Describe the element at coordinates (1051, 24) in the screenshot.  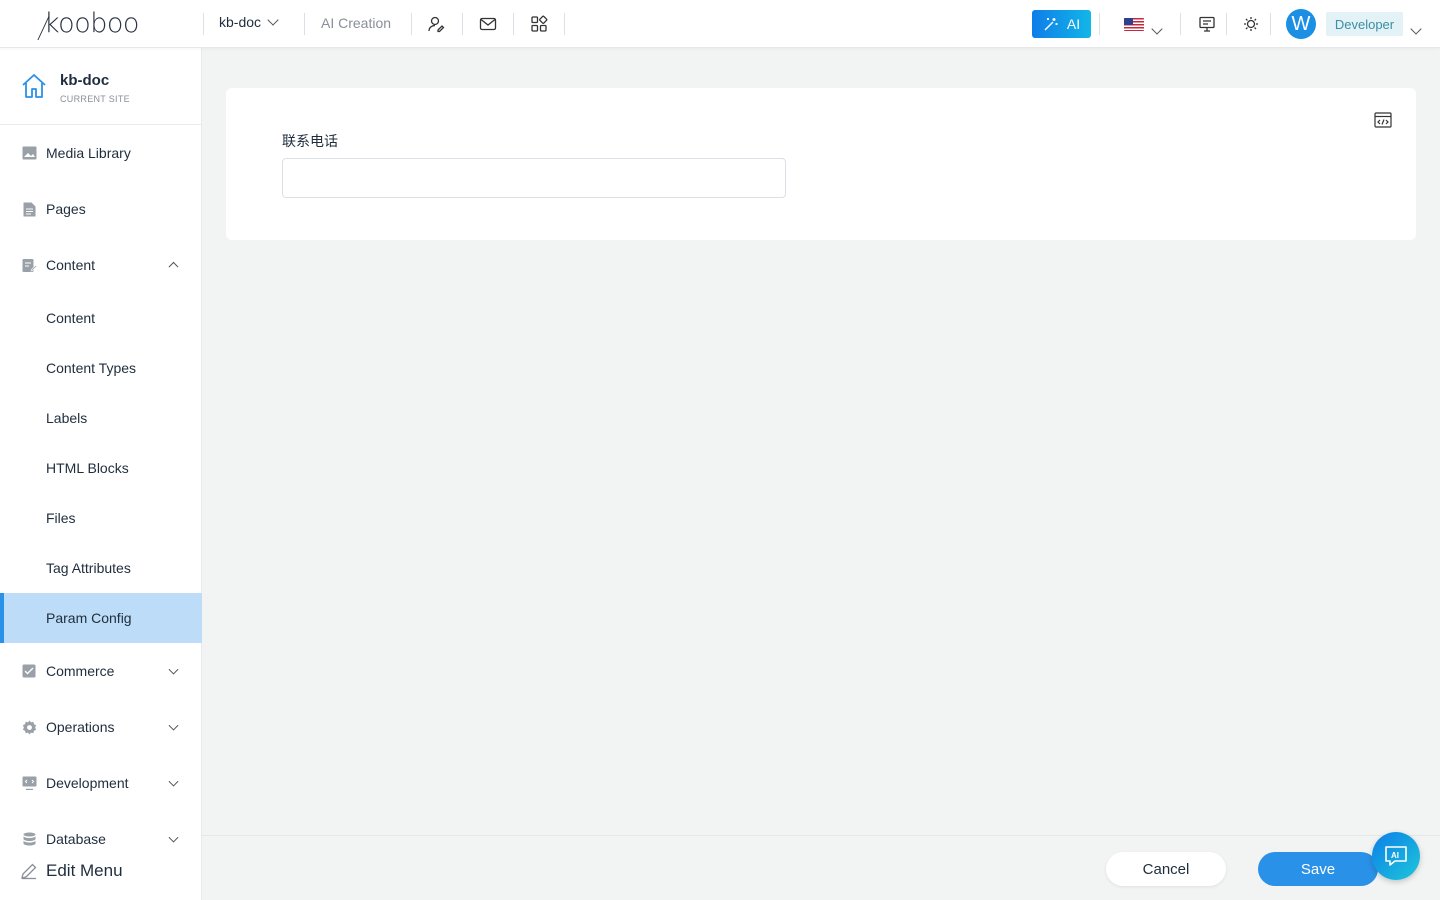
I see `magic-wand-icon` at that location.